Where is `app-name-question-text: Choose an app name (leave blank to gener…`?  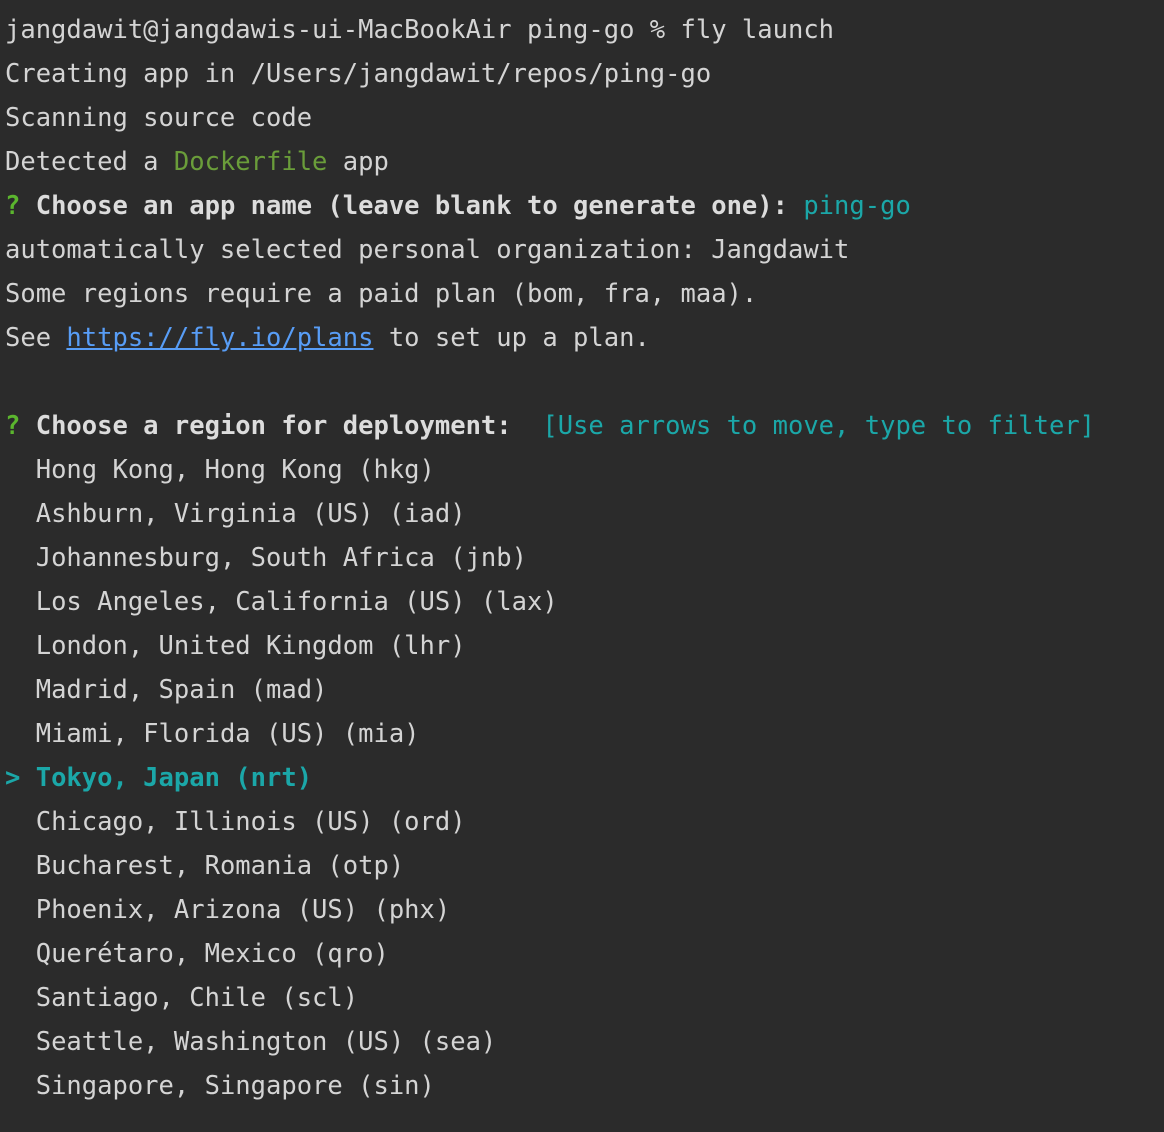 app-name-question-text: Choose an app name (leave blank to gener… is located at coordinates (412, 206).